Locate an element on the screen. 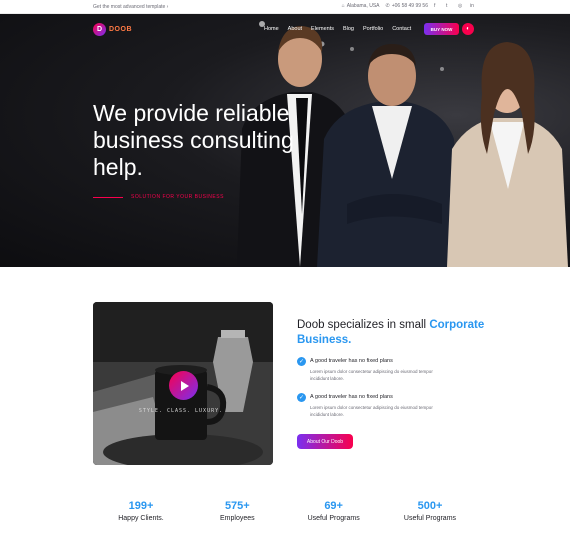 Image resolution: width=570 pixels, height=555 pixels. tagline-divider is located at coordinates (108, 197).